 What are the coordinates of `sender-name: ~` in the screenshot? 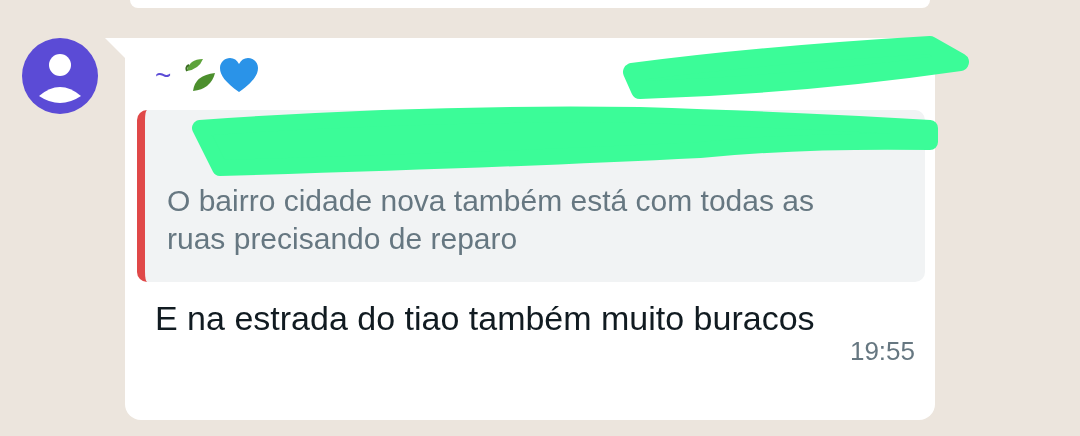 It's located at (163, 76).